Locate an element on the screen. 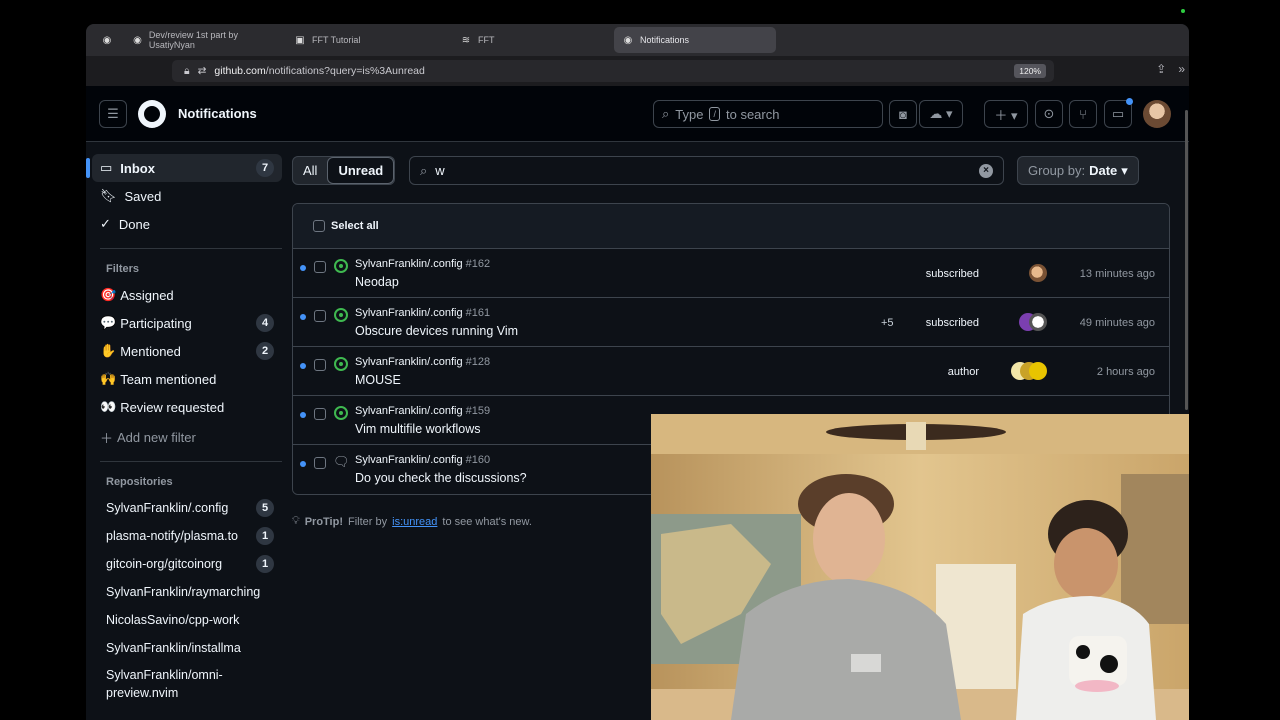  sidebar-repo: gitcoin-org/gitcoinorg 1 is located at coordinates (187, 564).